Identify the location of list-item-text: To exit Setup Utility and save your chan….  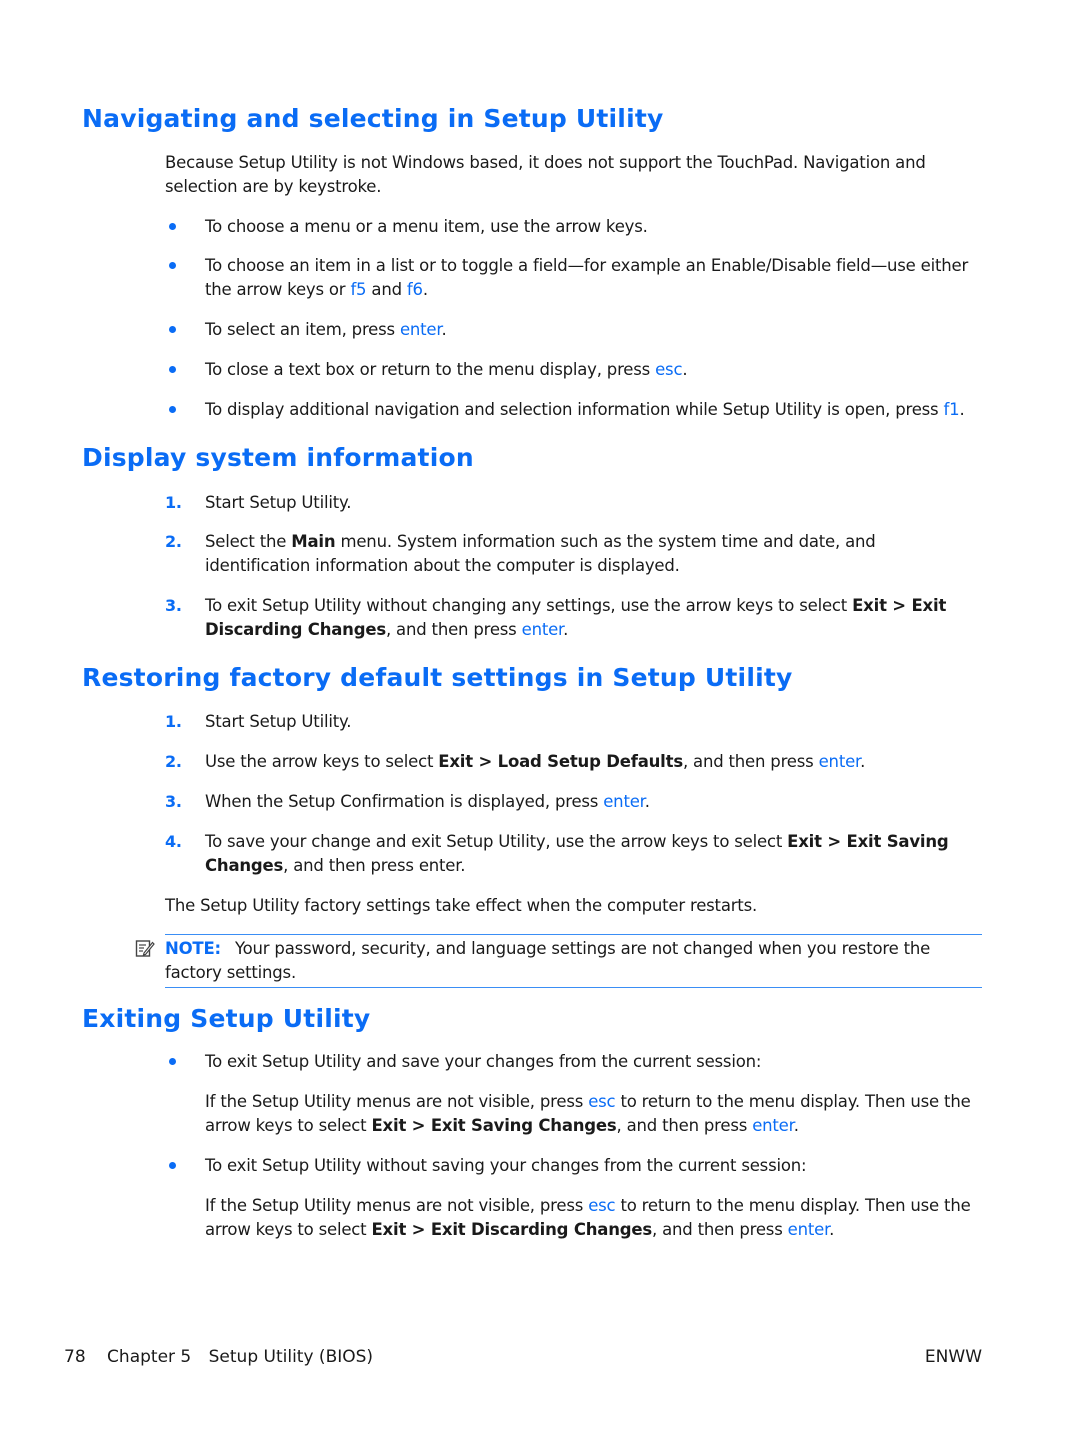
(483, 1061).